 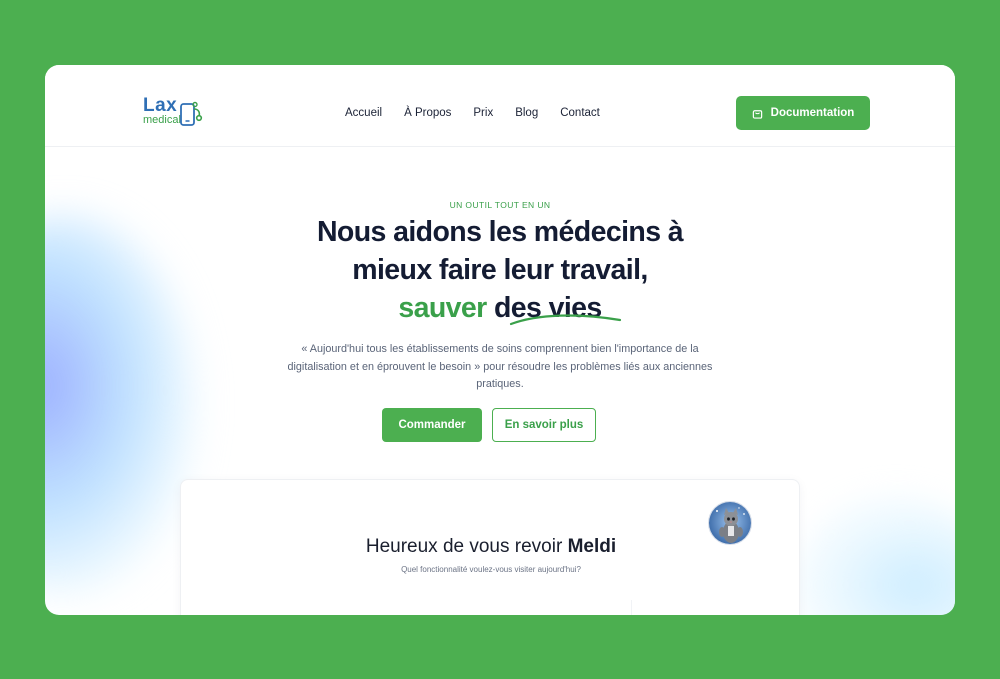 I want to click on en-savoir-plus-button: En savoir plus, so click(x=544, y=425).